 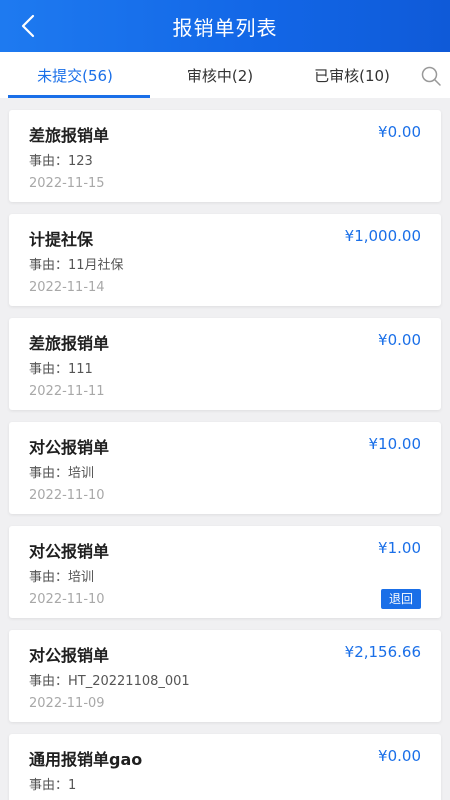 I want to click on chevron-left-icon, so click(x=28, y=26).